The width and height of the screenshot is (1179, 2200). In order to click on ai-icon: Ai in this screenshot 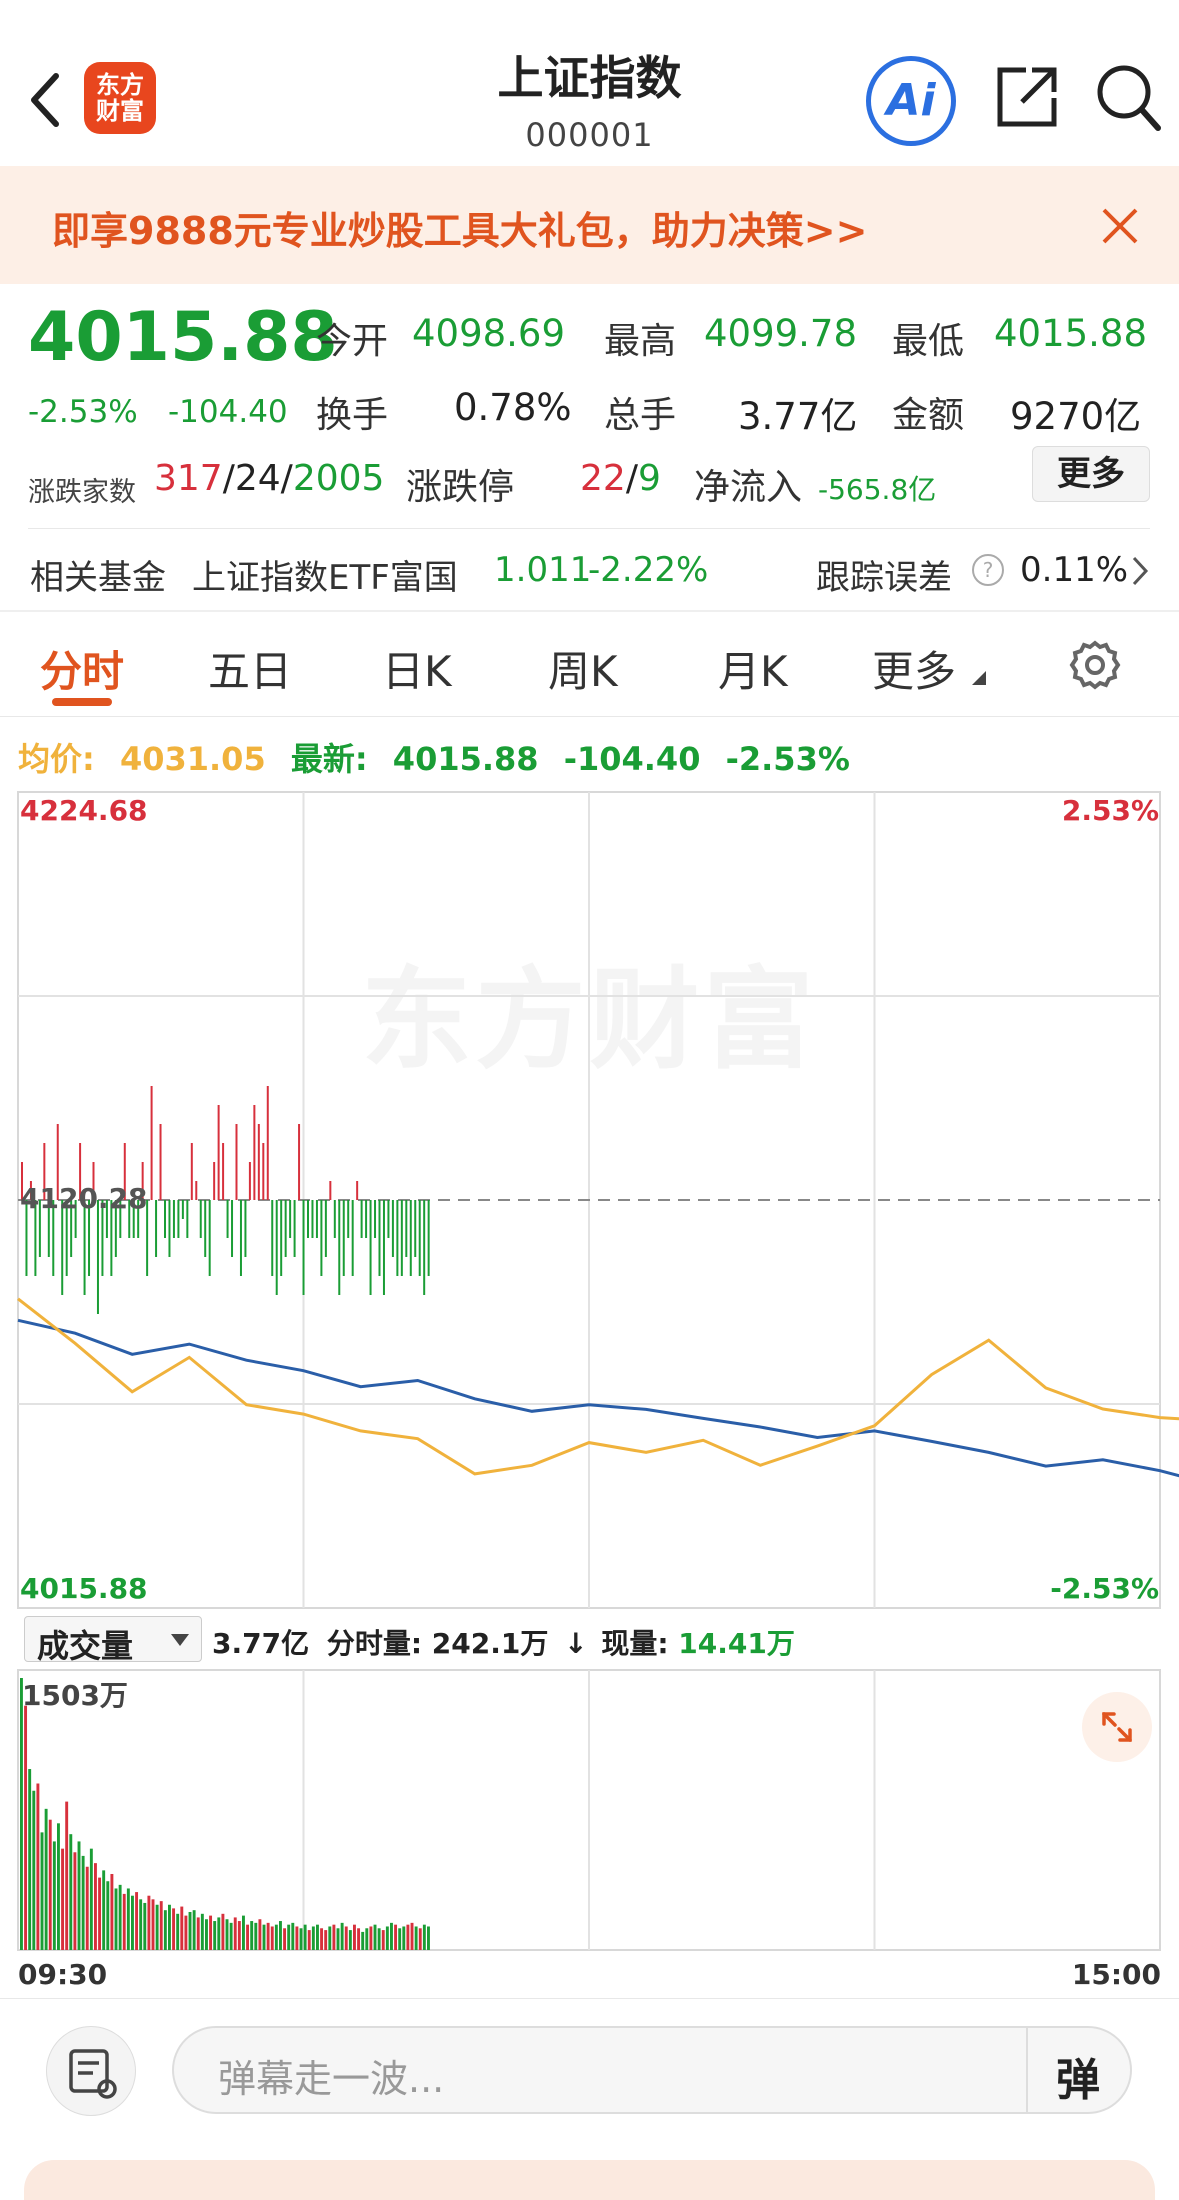, I will do `click(911, 100)`.